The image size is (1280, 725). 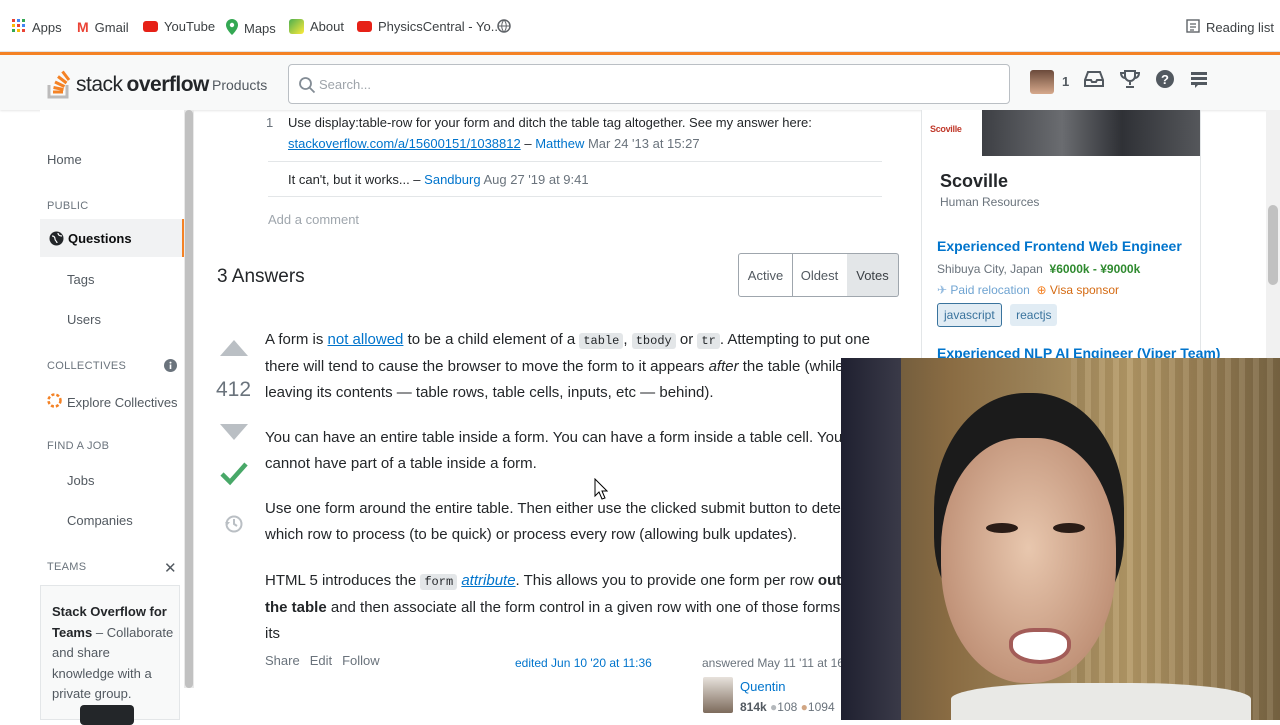 What do you see at coordinates (1095, 269) in the screenshot?
I see `job-1-salary: ¥6000k - ¥9000k` at bounding box center [1095, 269].